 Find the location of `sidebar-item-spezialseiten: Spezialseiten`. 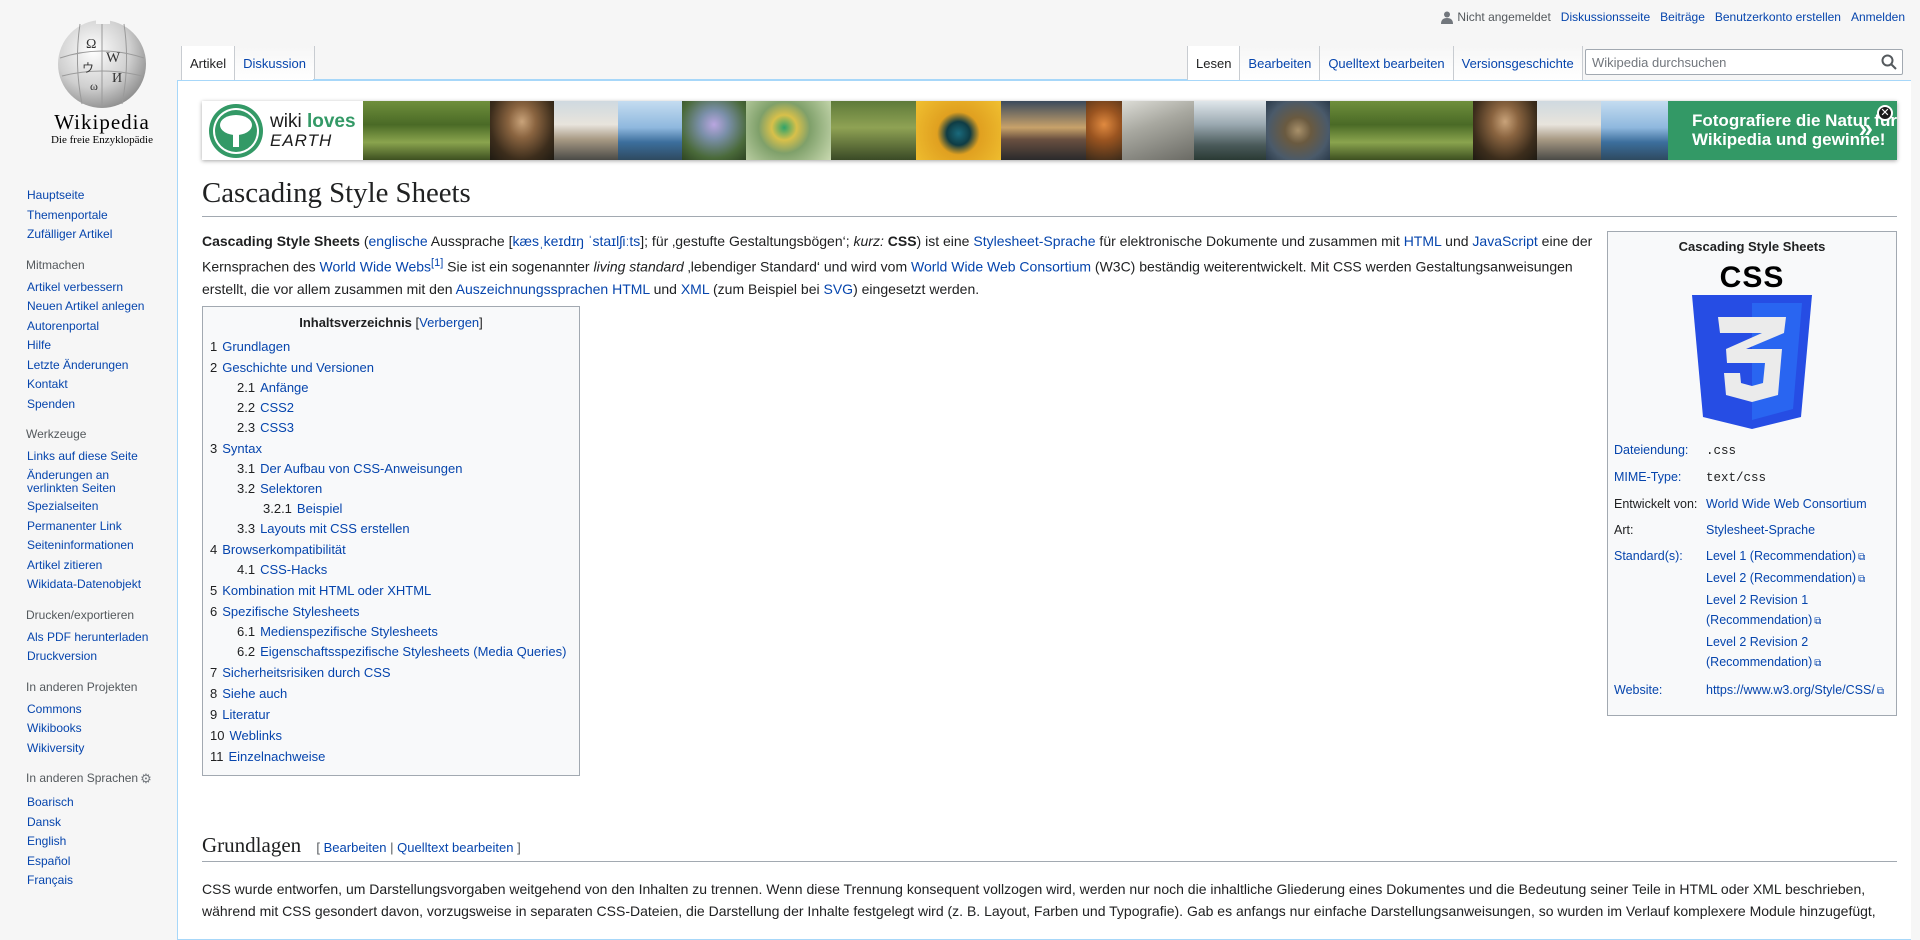

sidebar-item-spezialseiten: Spezialseiten is located at coordinates (62, 506).